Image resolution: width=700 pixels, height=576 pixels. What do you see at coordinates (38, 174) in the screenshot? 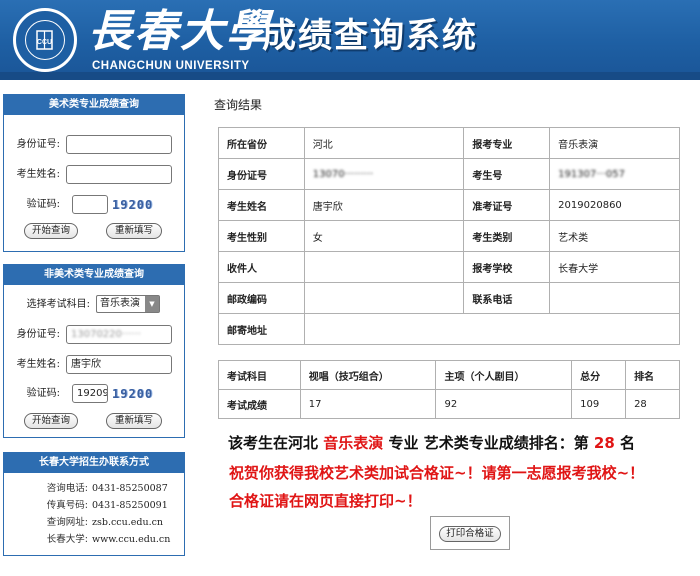
I see `art-name-label: 考生姓名:` at bounding box center [38, 174].